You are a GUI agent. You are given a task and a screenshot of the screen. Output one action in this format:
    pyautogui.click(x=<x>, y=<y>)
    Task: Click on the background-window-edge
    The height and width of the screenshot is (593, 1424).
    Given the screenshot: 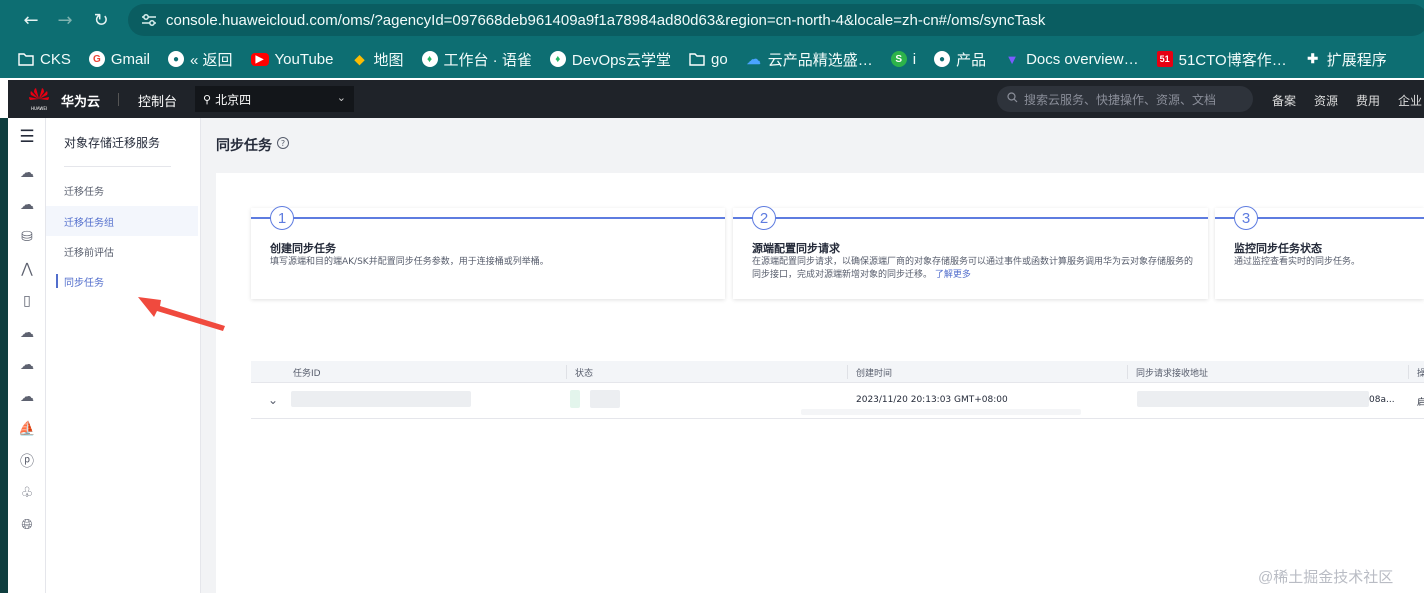 What is the action you would take?
    pyautogui.click(x=4, y=355)
    